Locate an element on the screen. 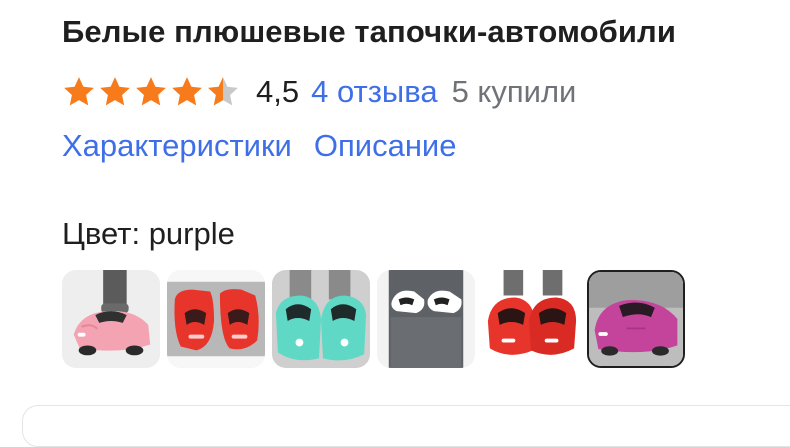  next-section-card is located at coordinates (406, 426).